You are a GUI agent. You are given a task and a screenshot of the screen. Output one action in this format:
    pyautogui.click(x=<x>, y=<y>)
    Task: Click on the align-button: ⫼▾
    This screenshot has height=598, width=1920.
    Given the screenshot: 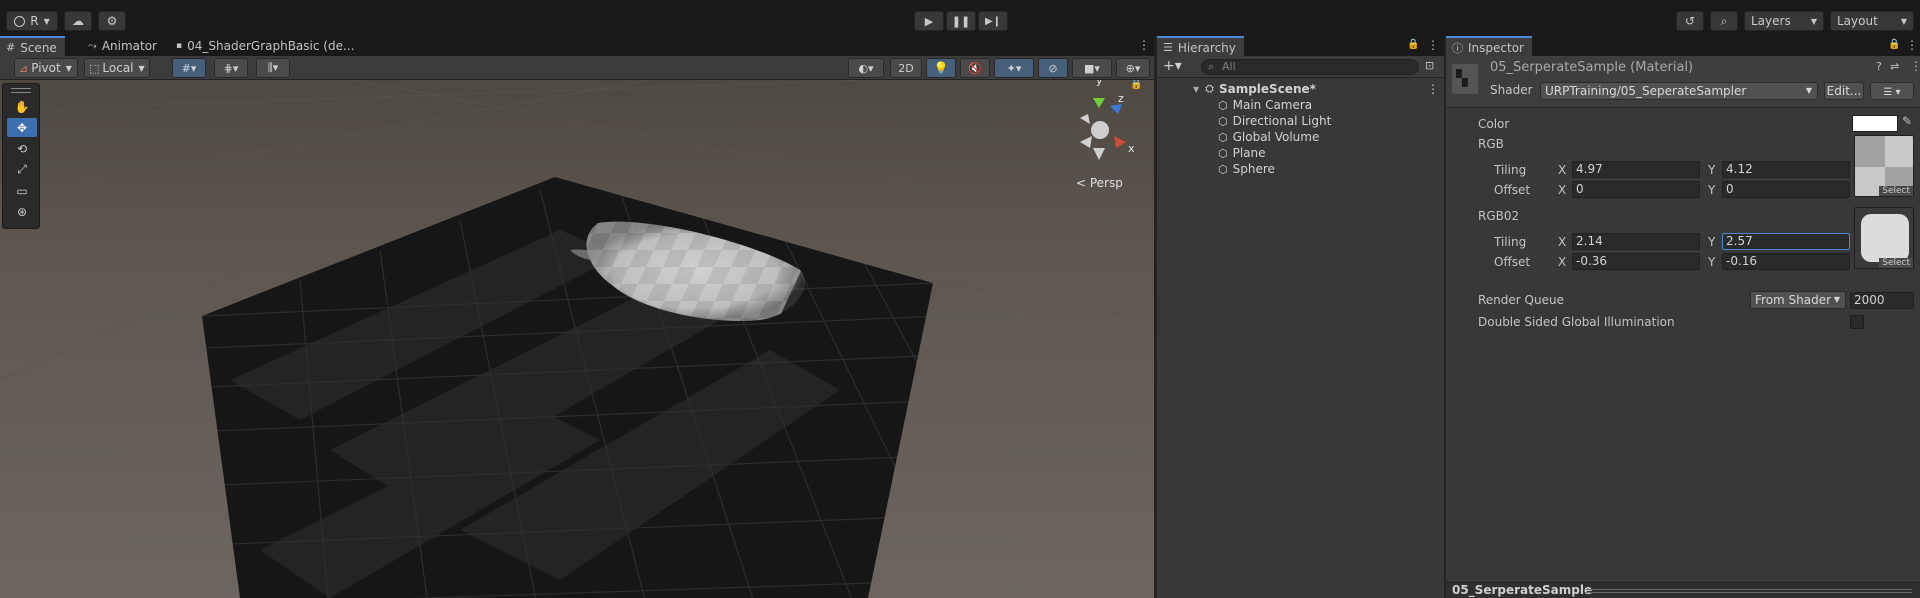 What is the action you would take?
    pyautogui.click(x=273, y=68)
    